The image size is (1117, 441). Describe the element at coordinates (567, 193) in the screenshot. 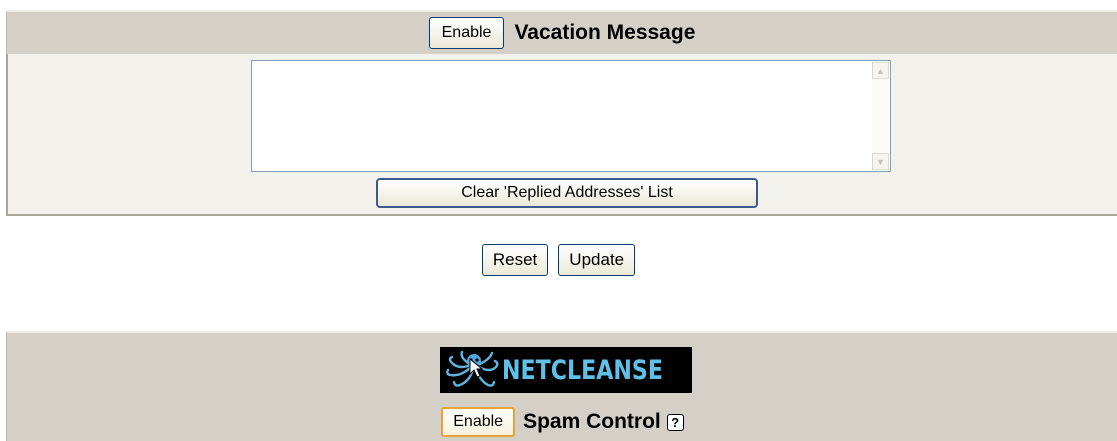

I see `clear-replied-addresses-button: Clear 'Replied Addresses' List` at that location.